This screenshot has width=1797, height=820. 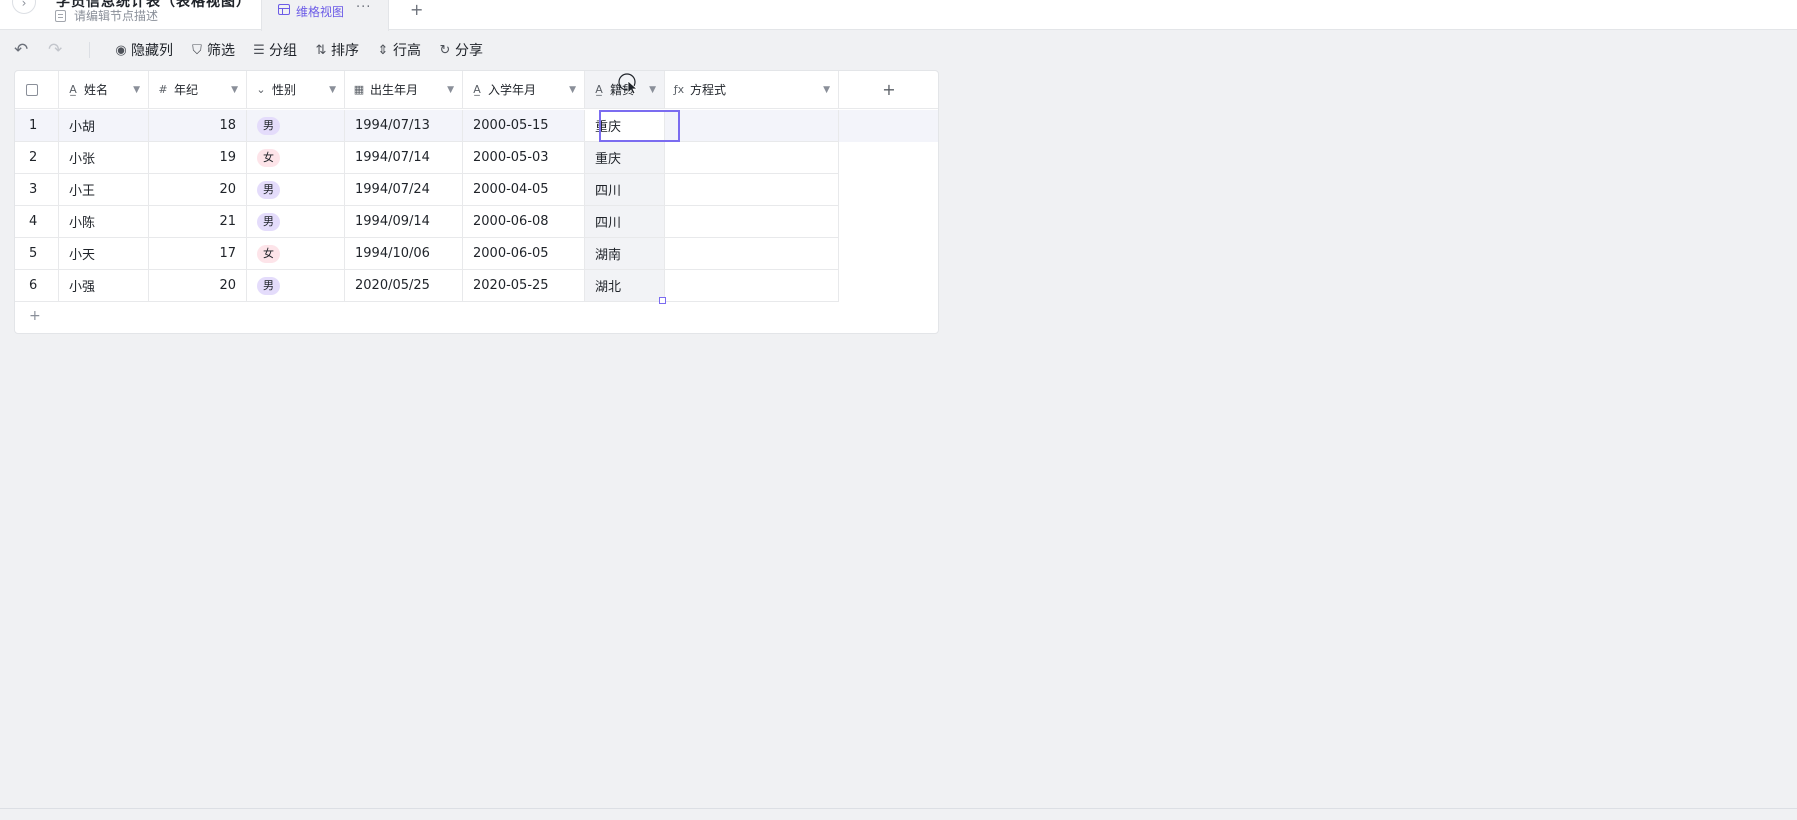 What do you see at coordinates (198, 222) in the screenshot?
I see `age-cell: 21` at bounding box center [198, 222].